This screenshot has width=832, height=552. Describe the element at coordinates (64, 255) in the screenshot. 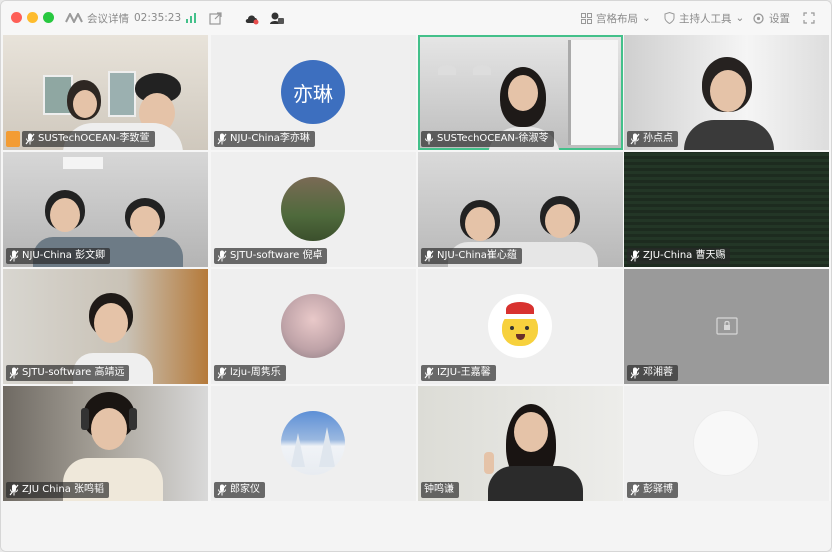

I see `participant-name: NJU-China 彭文卿` at that location.